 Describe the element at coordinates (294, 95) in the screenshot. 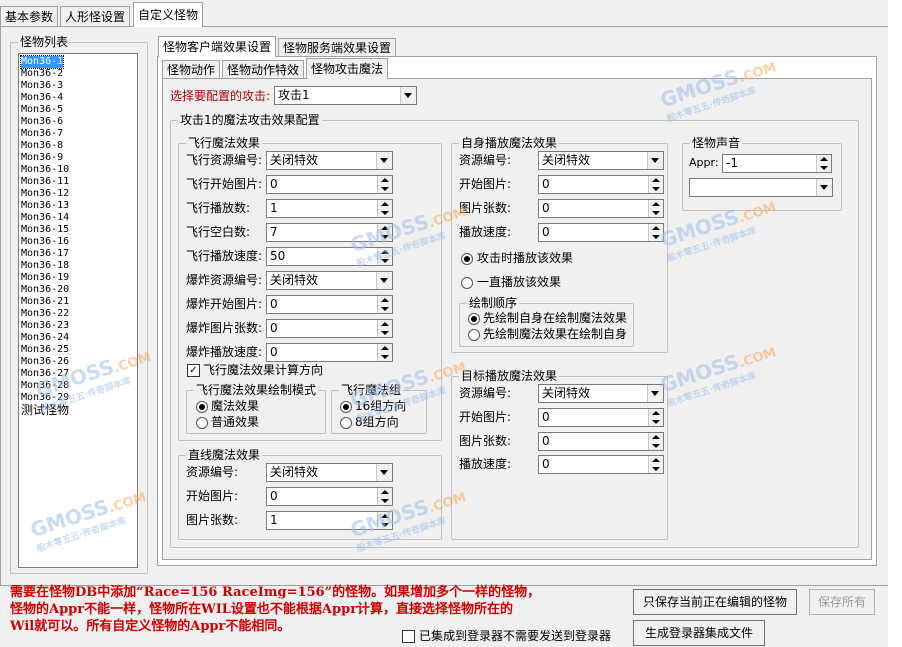

I see `attack-select-value: 攻击1` at that location.